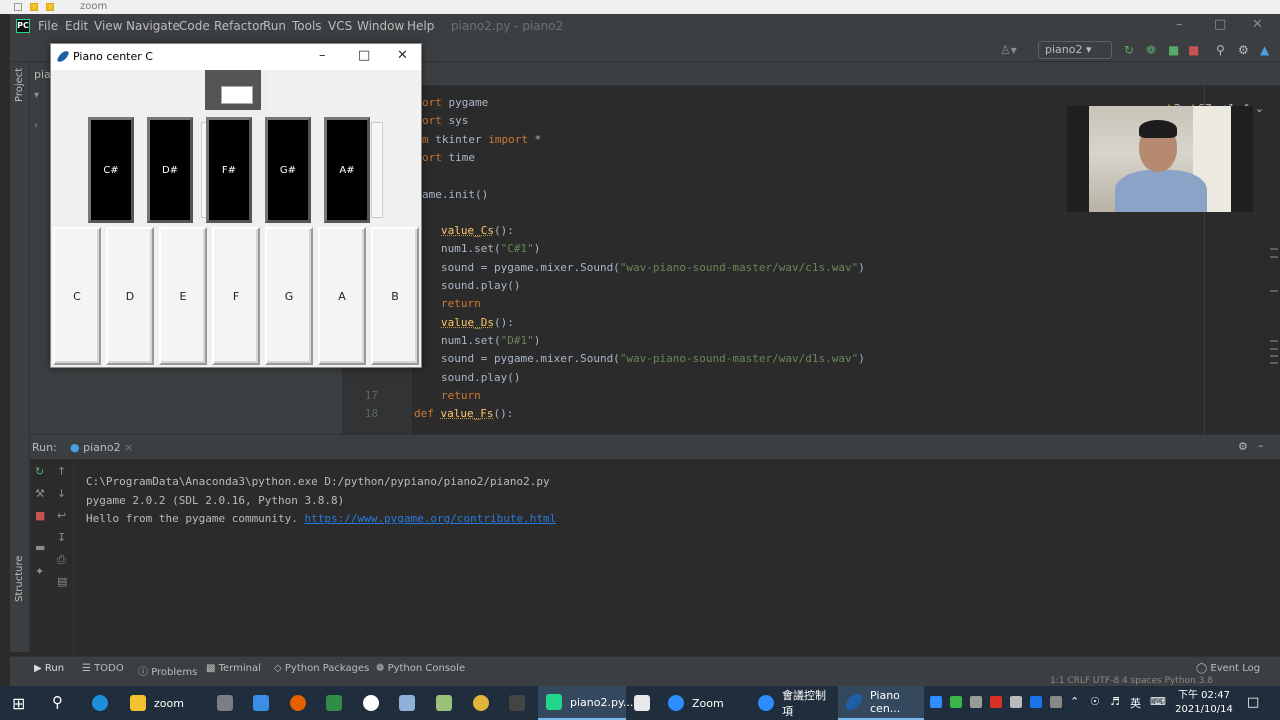 The height and width of the screenshot is (720, 1280). Describe the element at coordinates (103, 668) in the screenshot. I see `tab-todo: ☰ TODO` at that location.